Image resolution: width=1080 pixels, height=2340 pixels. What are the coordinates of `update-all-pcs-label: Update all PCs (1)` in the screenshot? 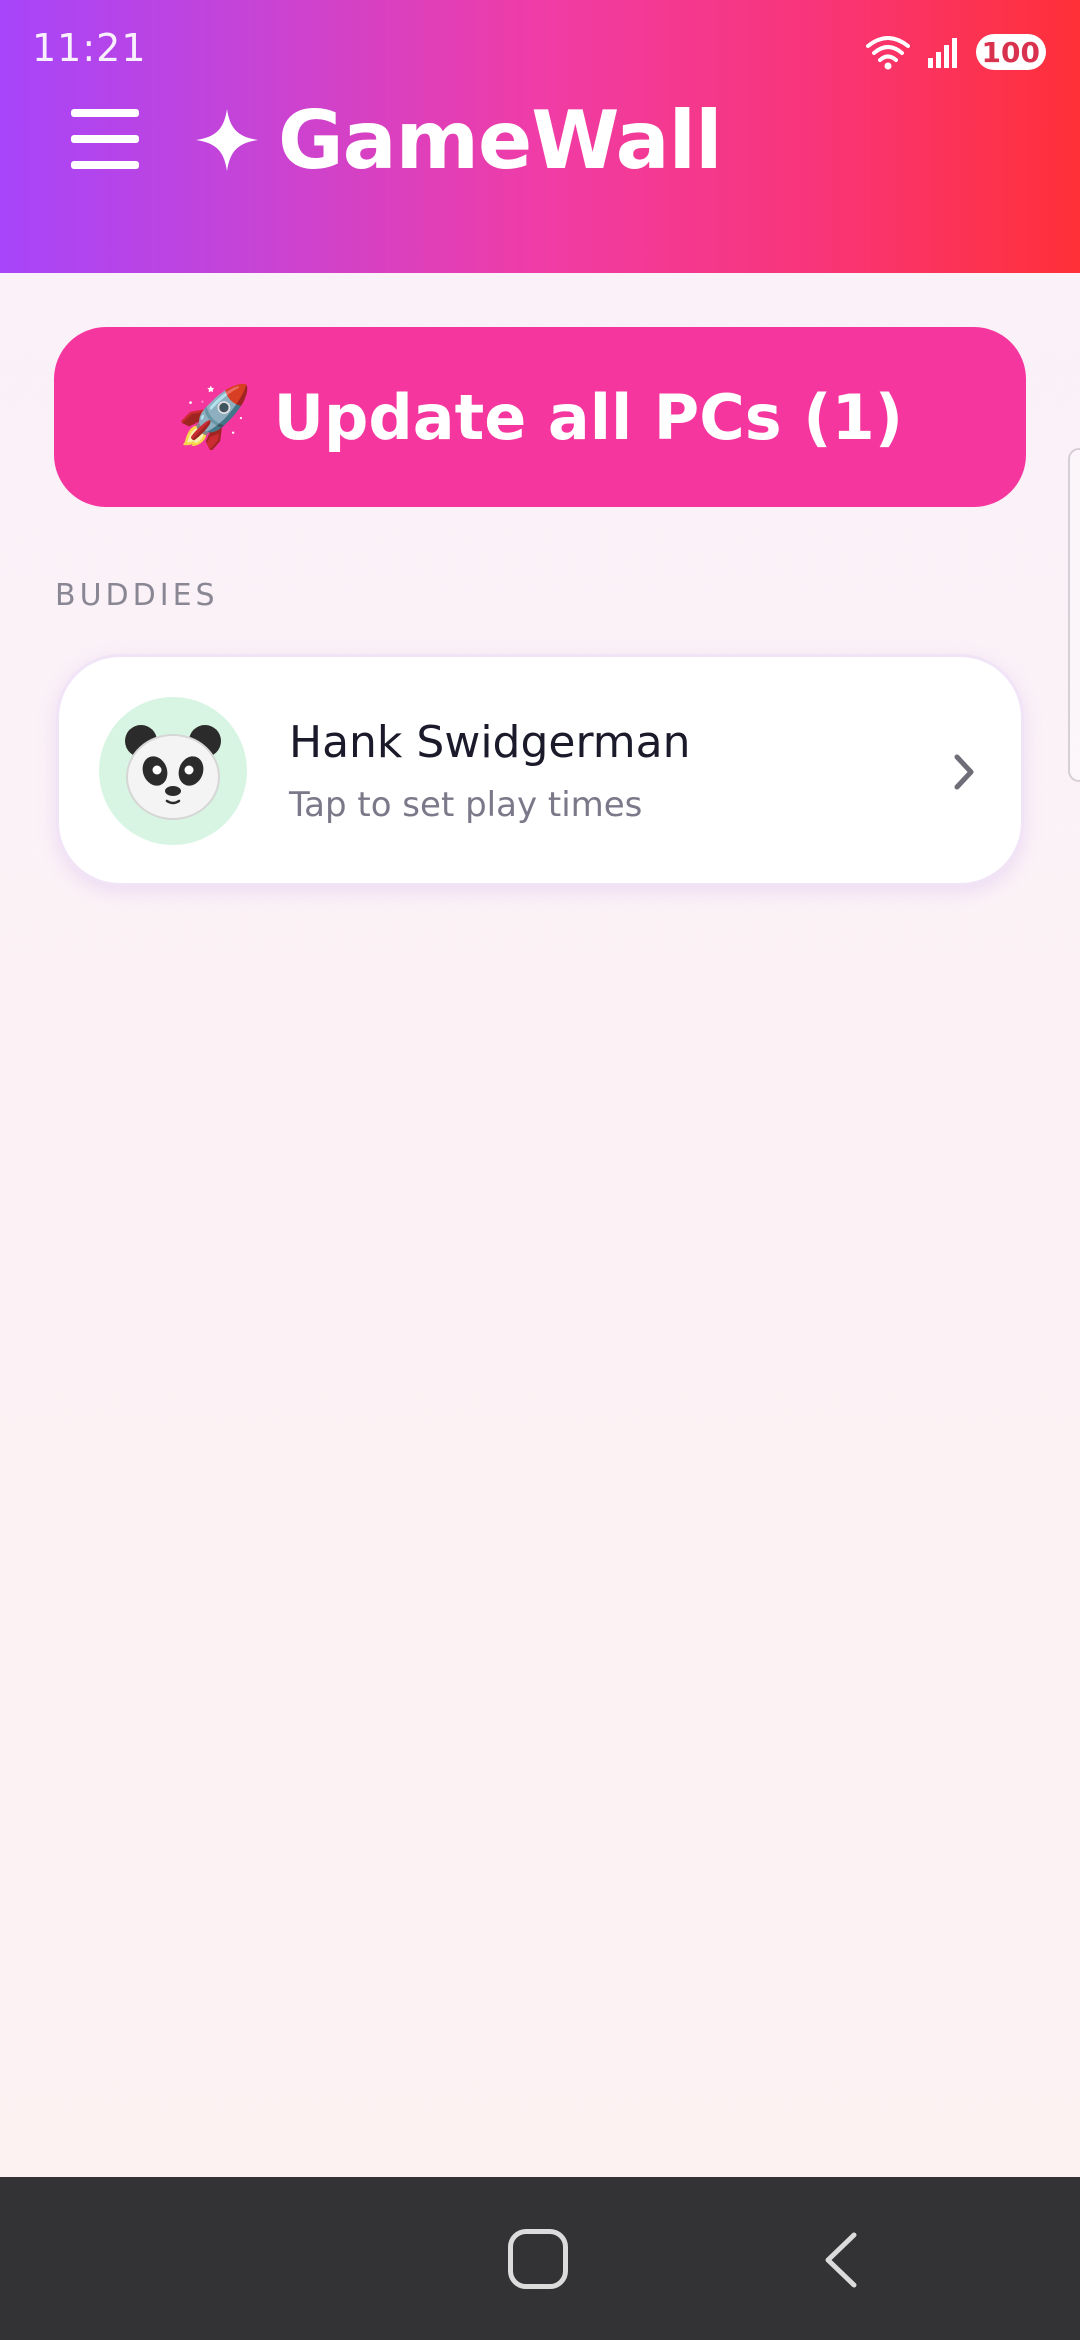 It's located at (588, 417).